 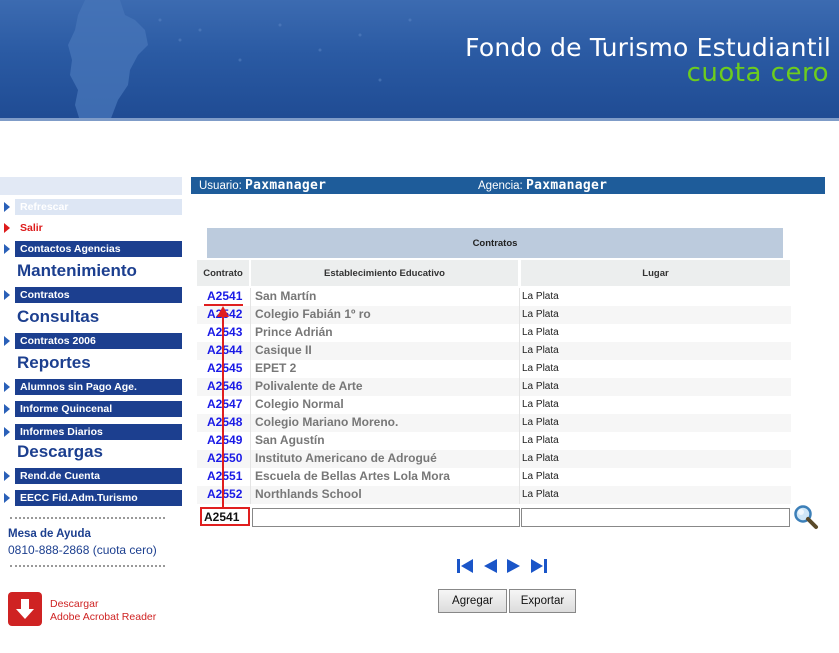 I want to click on table-row: A2547 Colegio Normal La Plata, so click(x=494, y=405).